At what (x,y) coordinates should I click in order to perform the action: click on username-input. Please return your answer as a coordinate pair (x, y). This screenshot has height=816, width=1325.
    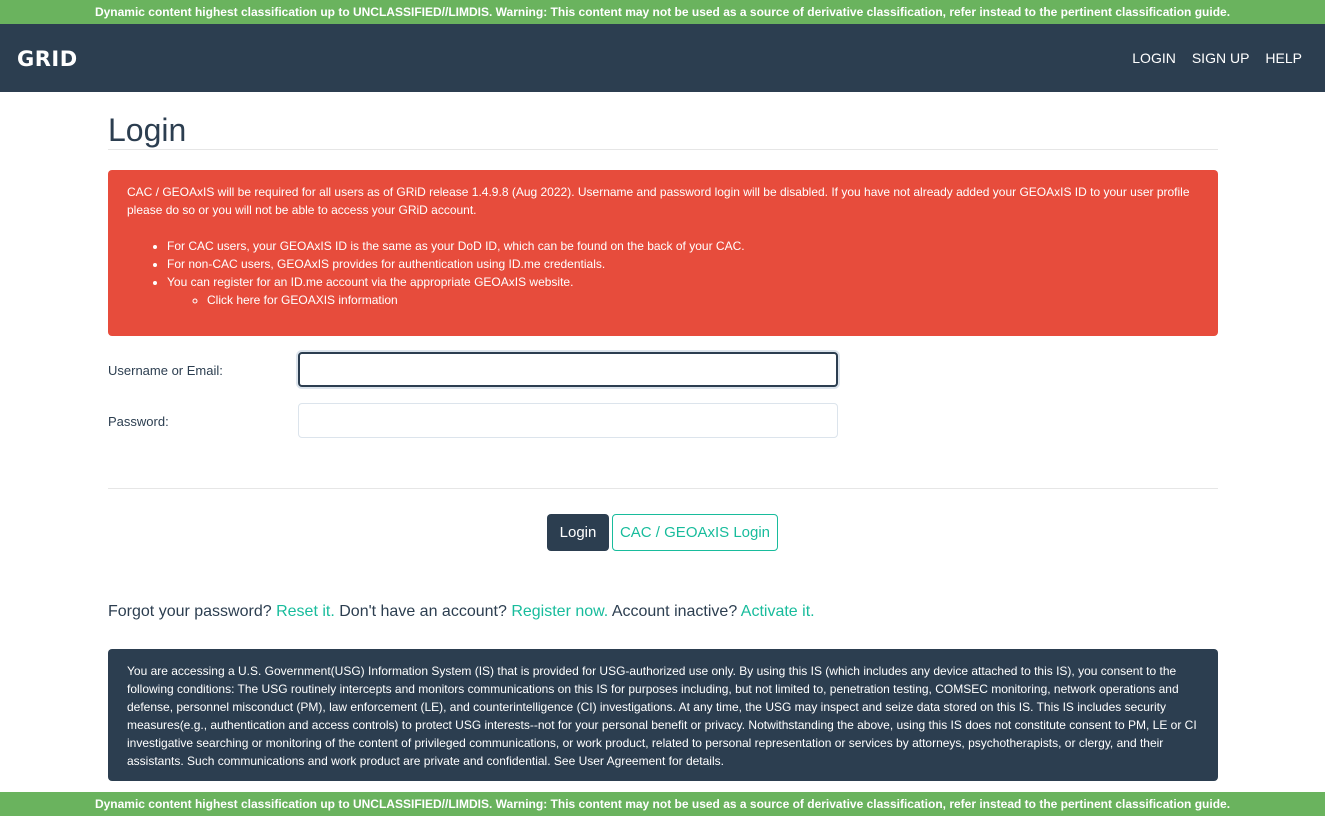
    Looking at the image, I should click on (568, 369).